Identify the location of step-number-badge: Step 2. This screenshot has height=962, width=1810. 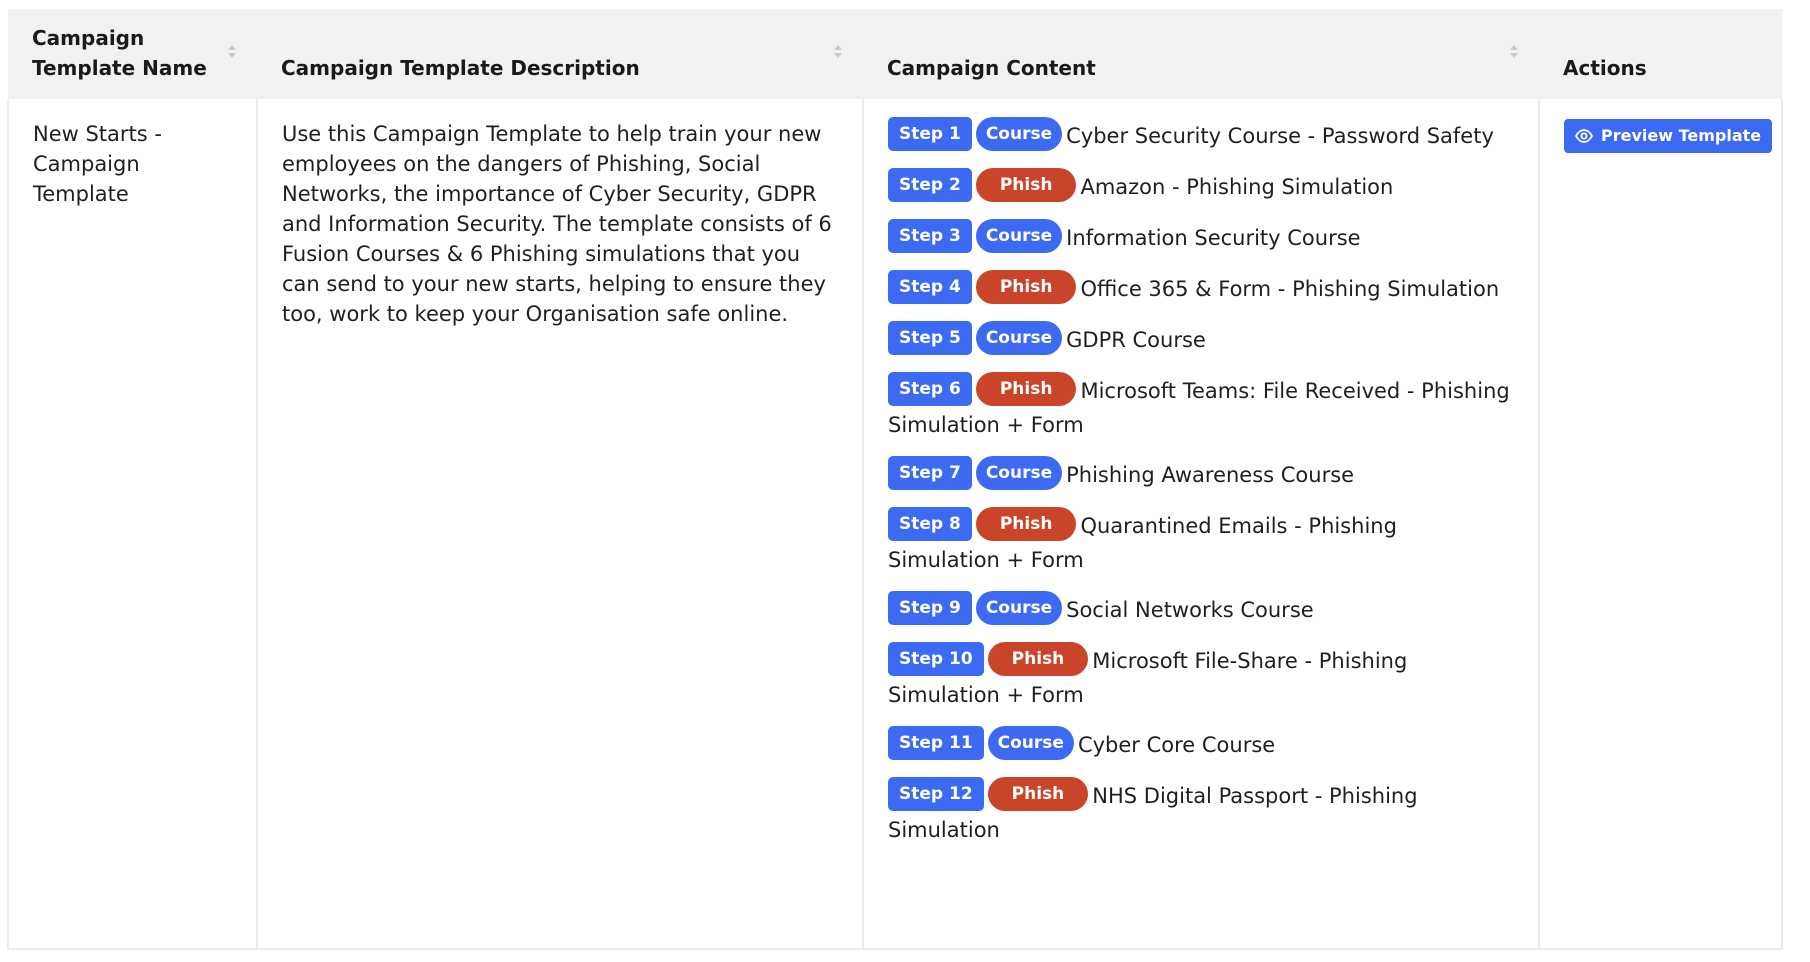
(930, 185).